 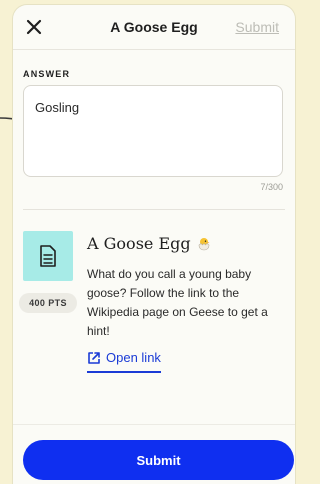 What do you see at coordinates (139, 243) in the screenshot?
I see `question-title-text: A Goose Egg` at bounding box center [139, 243].